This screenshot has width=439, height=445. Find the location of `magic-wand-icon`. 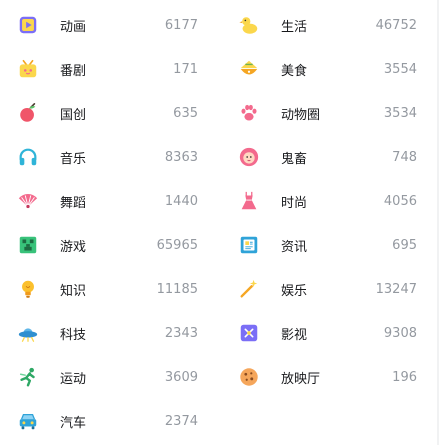

magic-wand-icon is located at coordinates (249, 289).